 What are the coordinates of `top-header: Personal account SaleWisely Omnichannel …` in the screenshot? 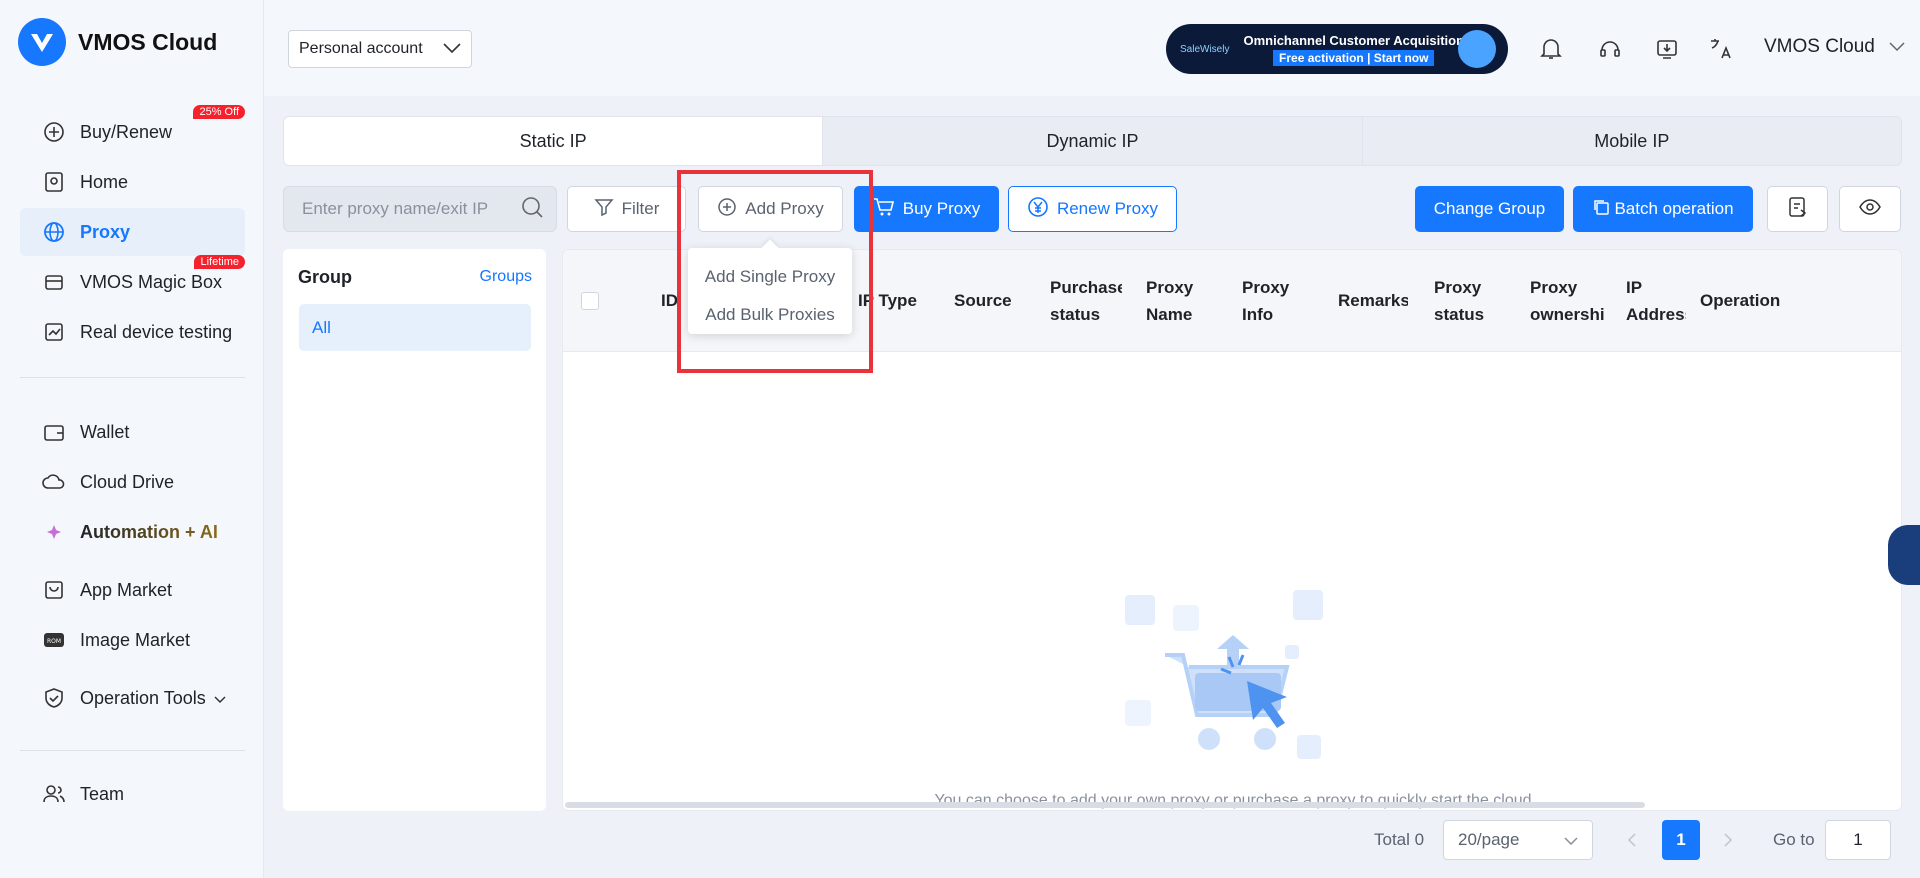 It's located at (1092, 48).